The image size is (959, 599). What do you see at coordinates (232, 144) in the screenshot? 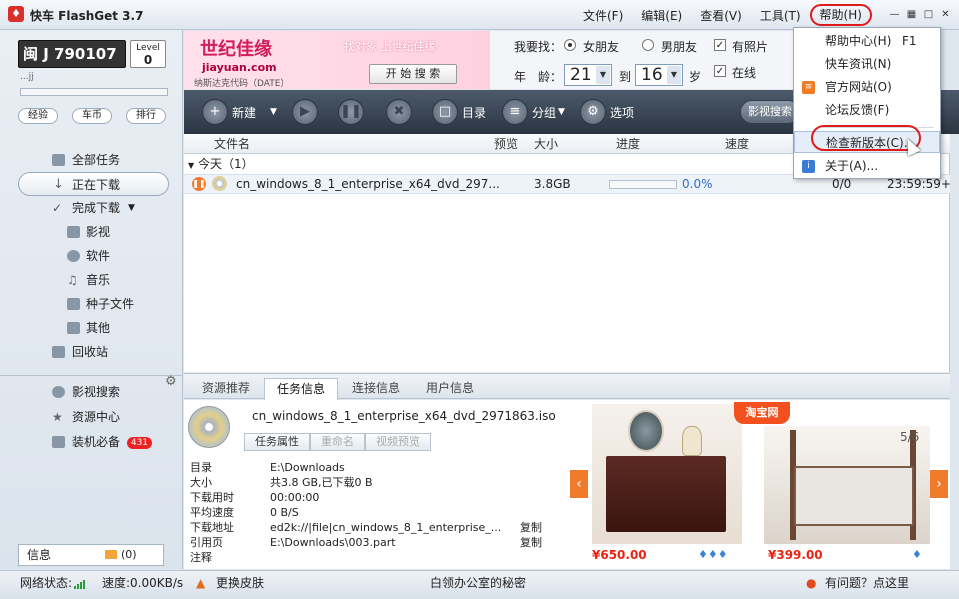
I see `col-filename: 文件名` at bounding box center [232, 144].